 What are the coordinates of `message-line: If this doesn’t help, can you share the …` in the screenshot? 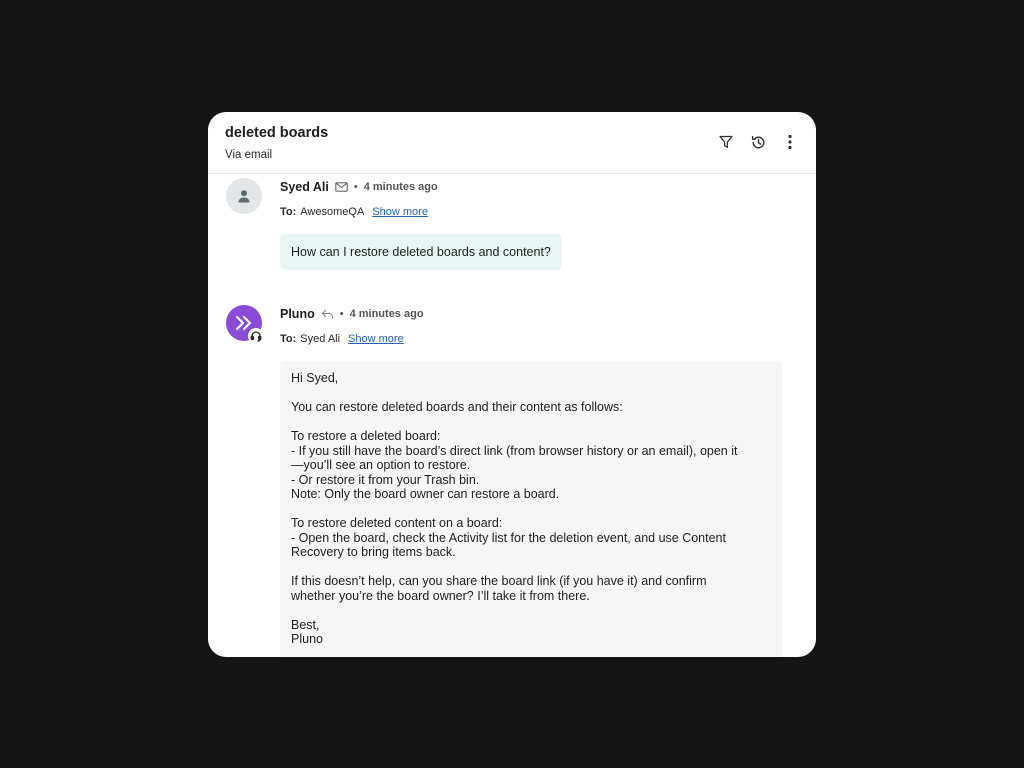 It's located at (499, 581).